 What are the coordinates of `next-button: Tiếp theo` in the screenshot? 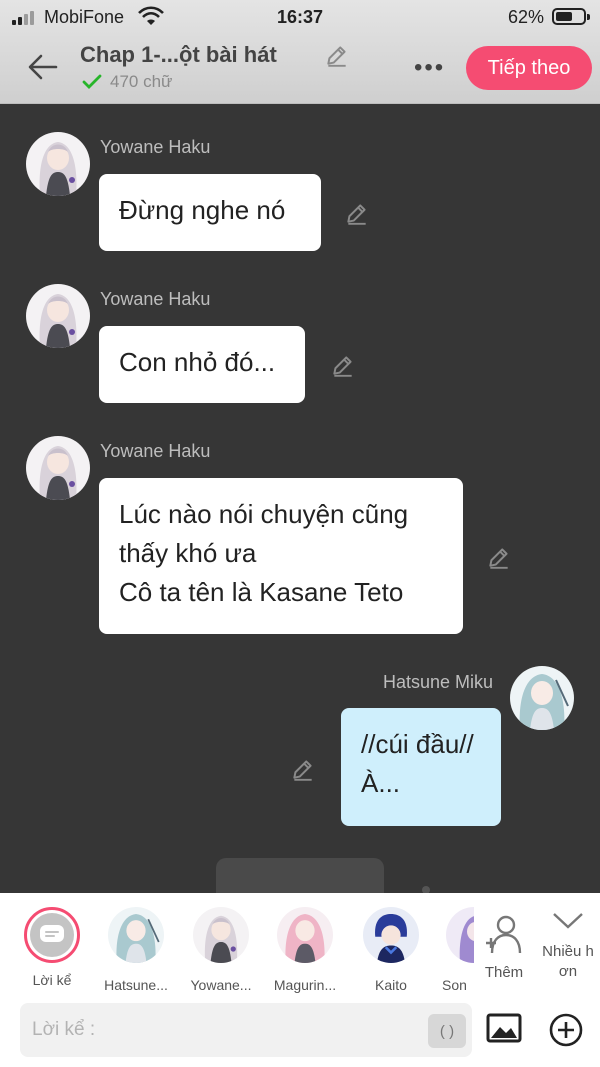 It's located at (529, 68).